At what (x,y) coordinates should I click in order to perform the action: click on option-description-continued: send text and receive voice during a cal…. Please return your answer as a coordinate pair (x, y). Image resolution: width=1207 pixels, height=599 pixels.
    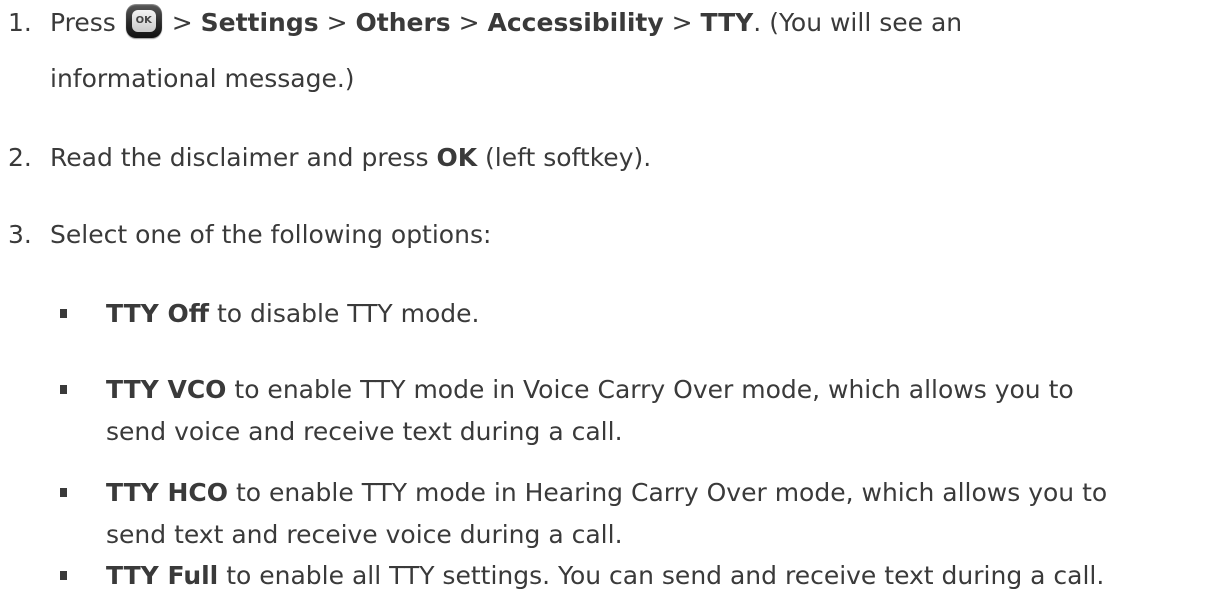
    Looking at the image, I should click on (364, 534).